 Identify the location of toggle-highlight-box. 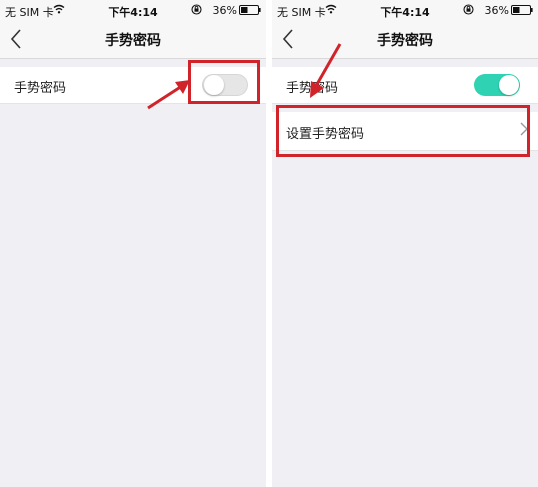
(224, 82).